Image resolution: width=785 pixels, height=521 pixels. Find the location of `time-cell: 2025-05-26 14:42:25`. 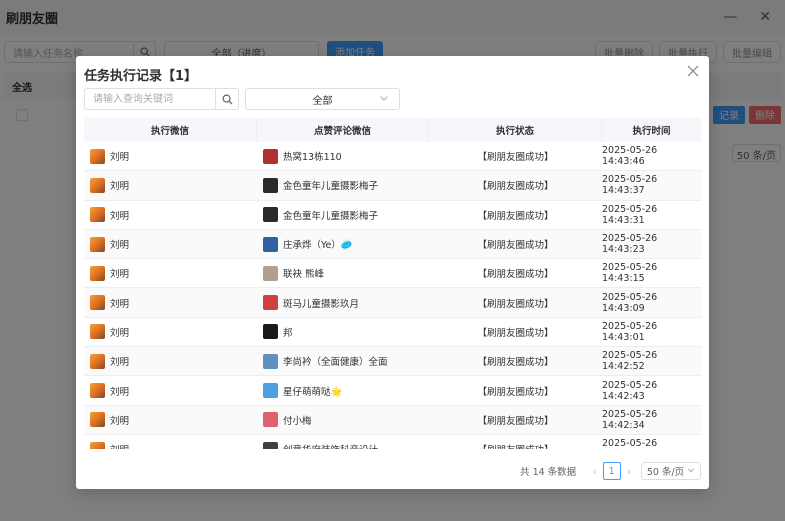

time-cell: 2025-05-26 14:42:25 is located at coordinates (630, 443).